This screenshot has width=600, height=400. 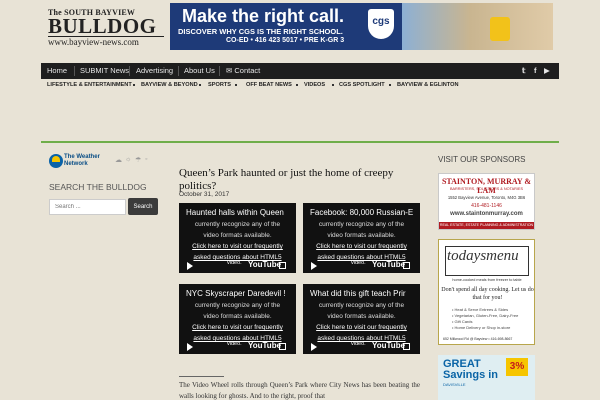 I want to click on nav-contact-label: Contact, so click(x=247, y=70).